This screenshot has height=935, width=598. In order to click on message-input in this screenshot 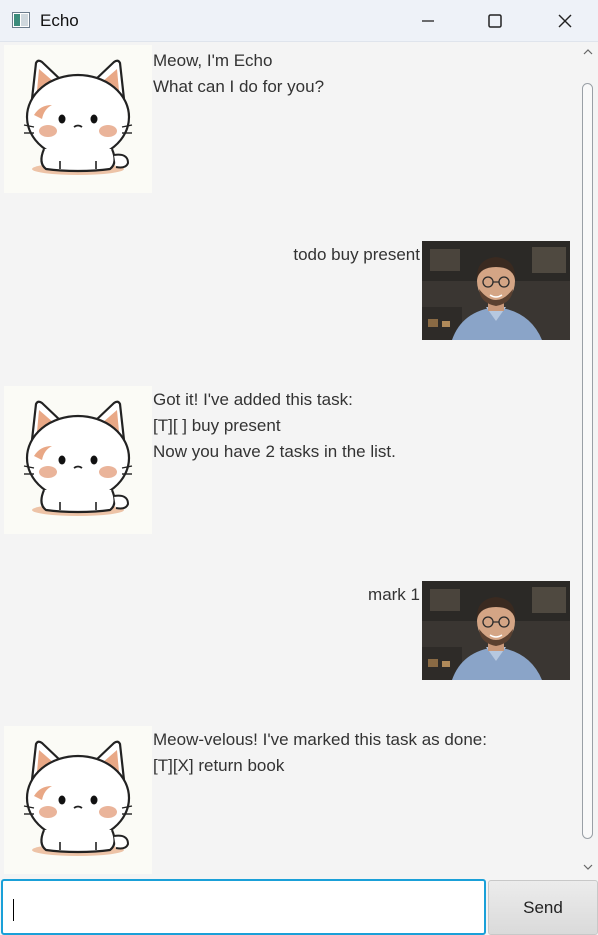, I will do `click(243, 907)`.